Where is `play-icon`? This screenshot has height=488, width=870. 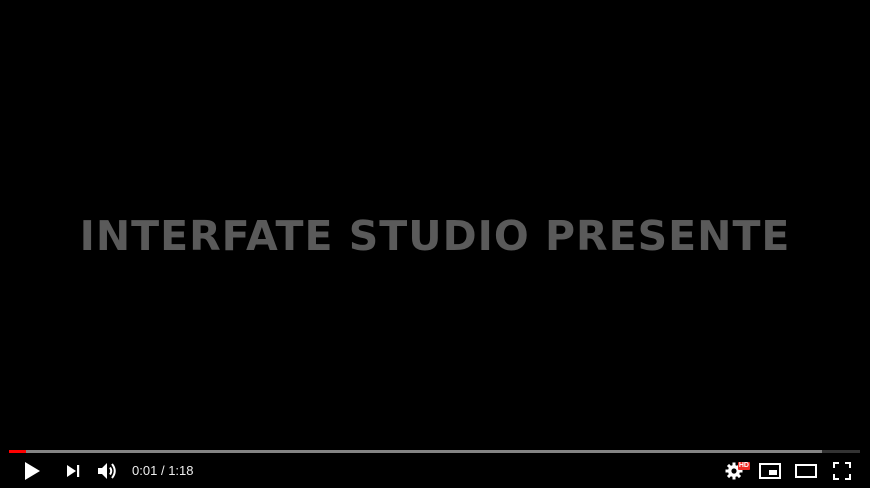 play-icon is located at coordinates (32, 471).